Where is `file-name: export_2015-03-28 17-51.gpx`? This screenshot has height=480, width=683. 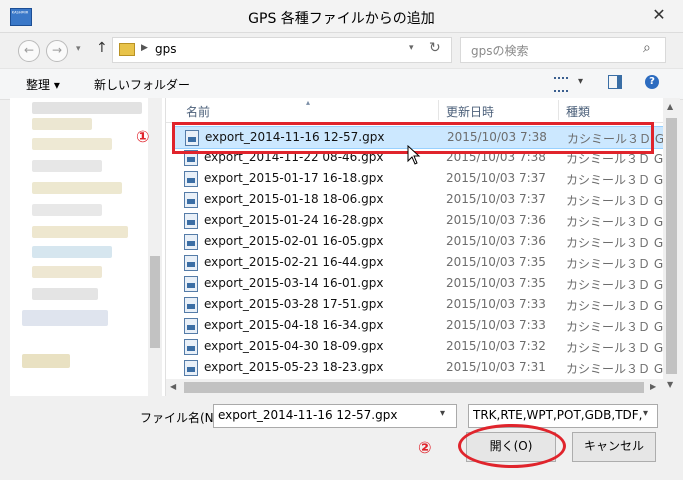
file-name: export_2015-03-28 17-51.gpx is located at coordinates (294, 304).